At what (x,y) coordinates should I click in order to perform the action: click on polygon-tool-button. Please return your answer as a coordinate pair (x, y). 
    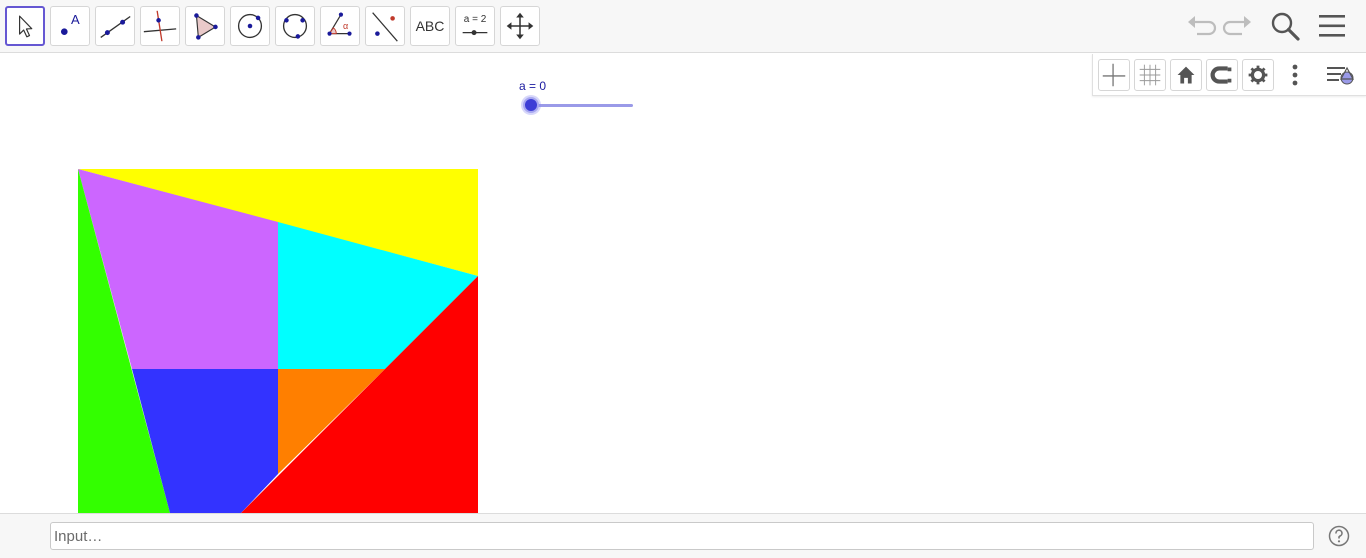
    Looking at the image, I should click on (205, 26).